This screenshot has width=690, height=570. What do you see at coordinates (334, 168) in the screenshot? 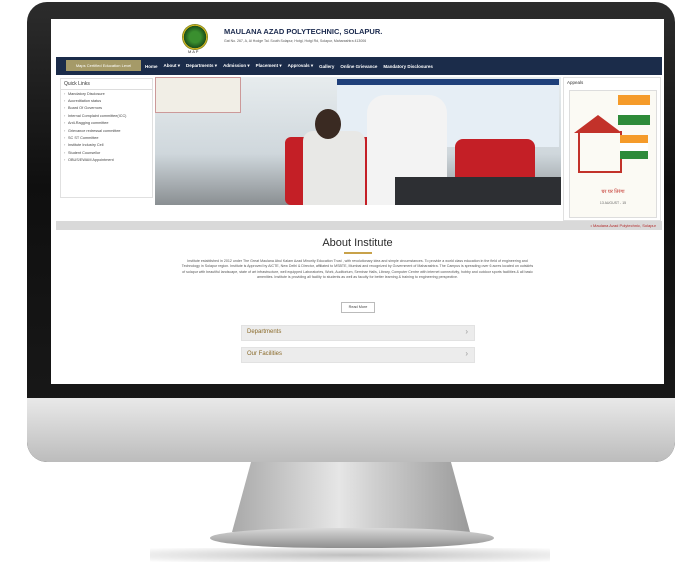
I see `student-figure` at bounding box center [334, 168].